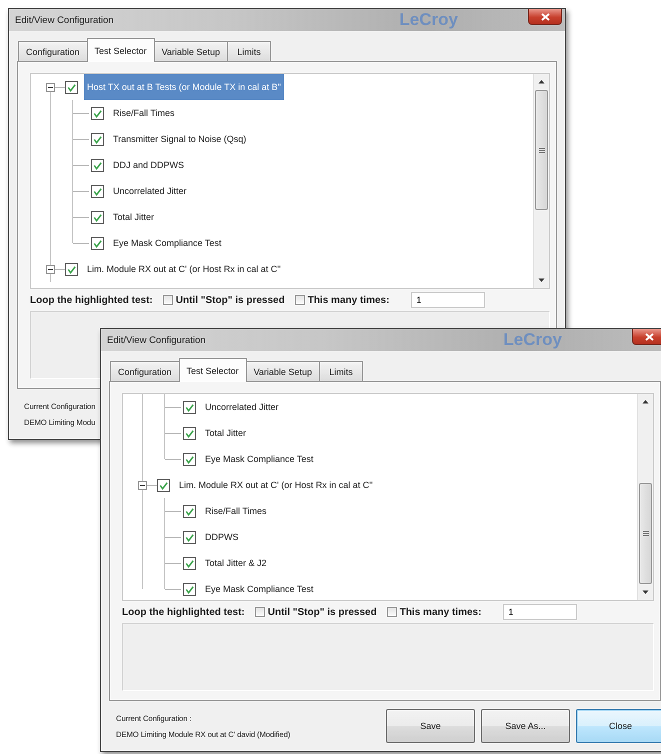 Image resolution: width=661 pixels, height=754 pixels. Describe the element at coordinates (222, 537) in the screenshot. I see `tree-item: DDPWS` at that location.